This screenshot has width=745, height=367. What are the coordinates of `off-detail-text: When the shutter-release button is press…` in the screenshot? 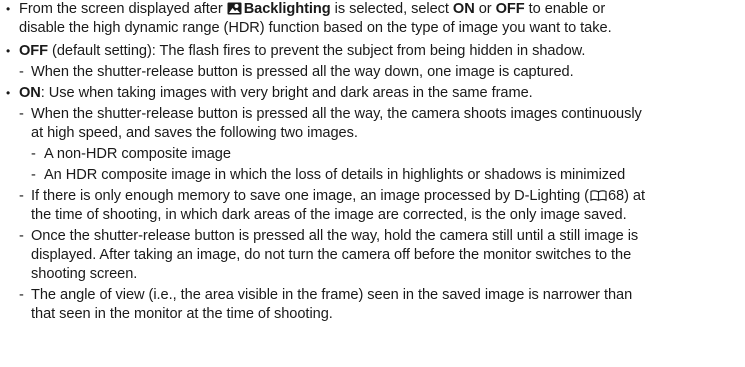 It's located at (302, 72).